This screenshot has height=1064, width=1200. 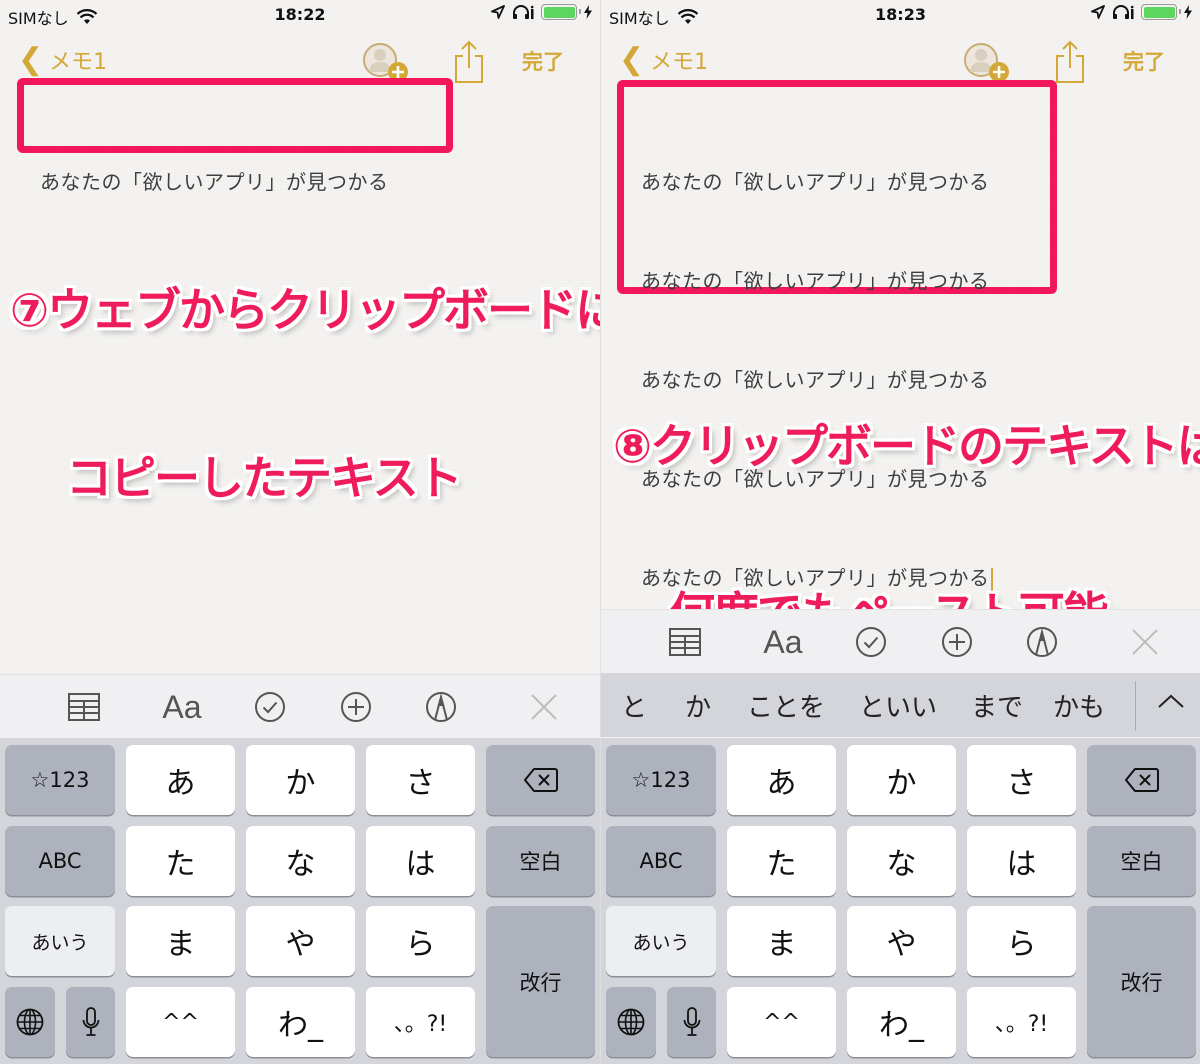 I want to click on suggestion-item: ことを, so click(x=786, y=705).